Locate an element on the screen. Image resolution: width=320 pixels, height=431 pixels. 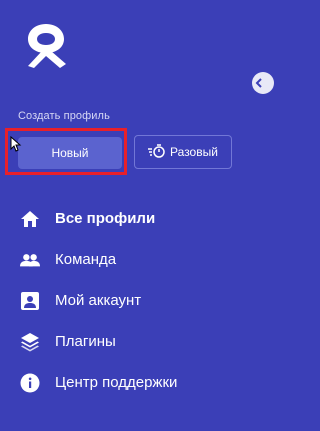
sidebar-item-label: Все профили is located at coordinates (105, 218).